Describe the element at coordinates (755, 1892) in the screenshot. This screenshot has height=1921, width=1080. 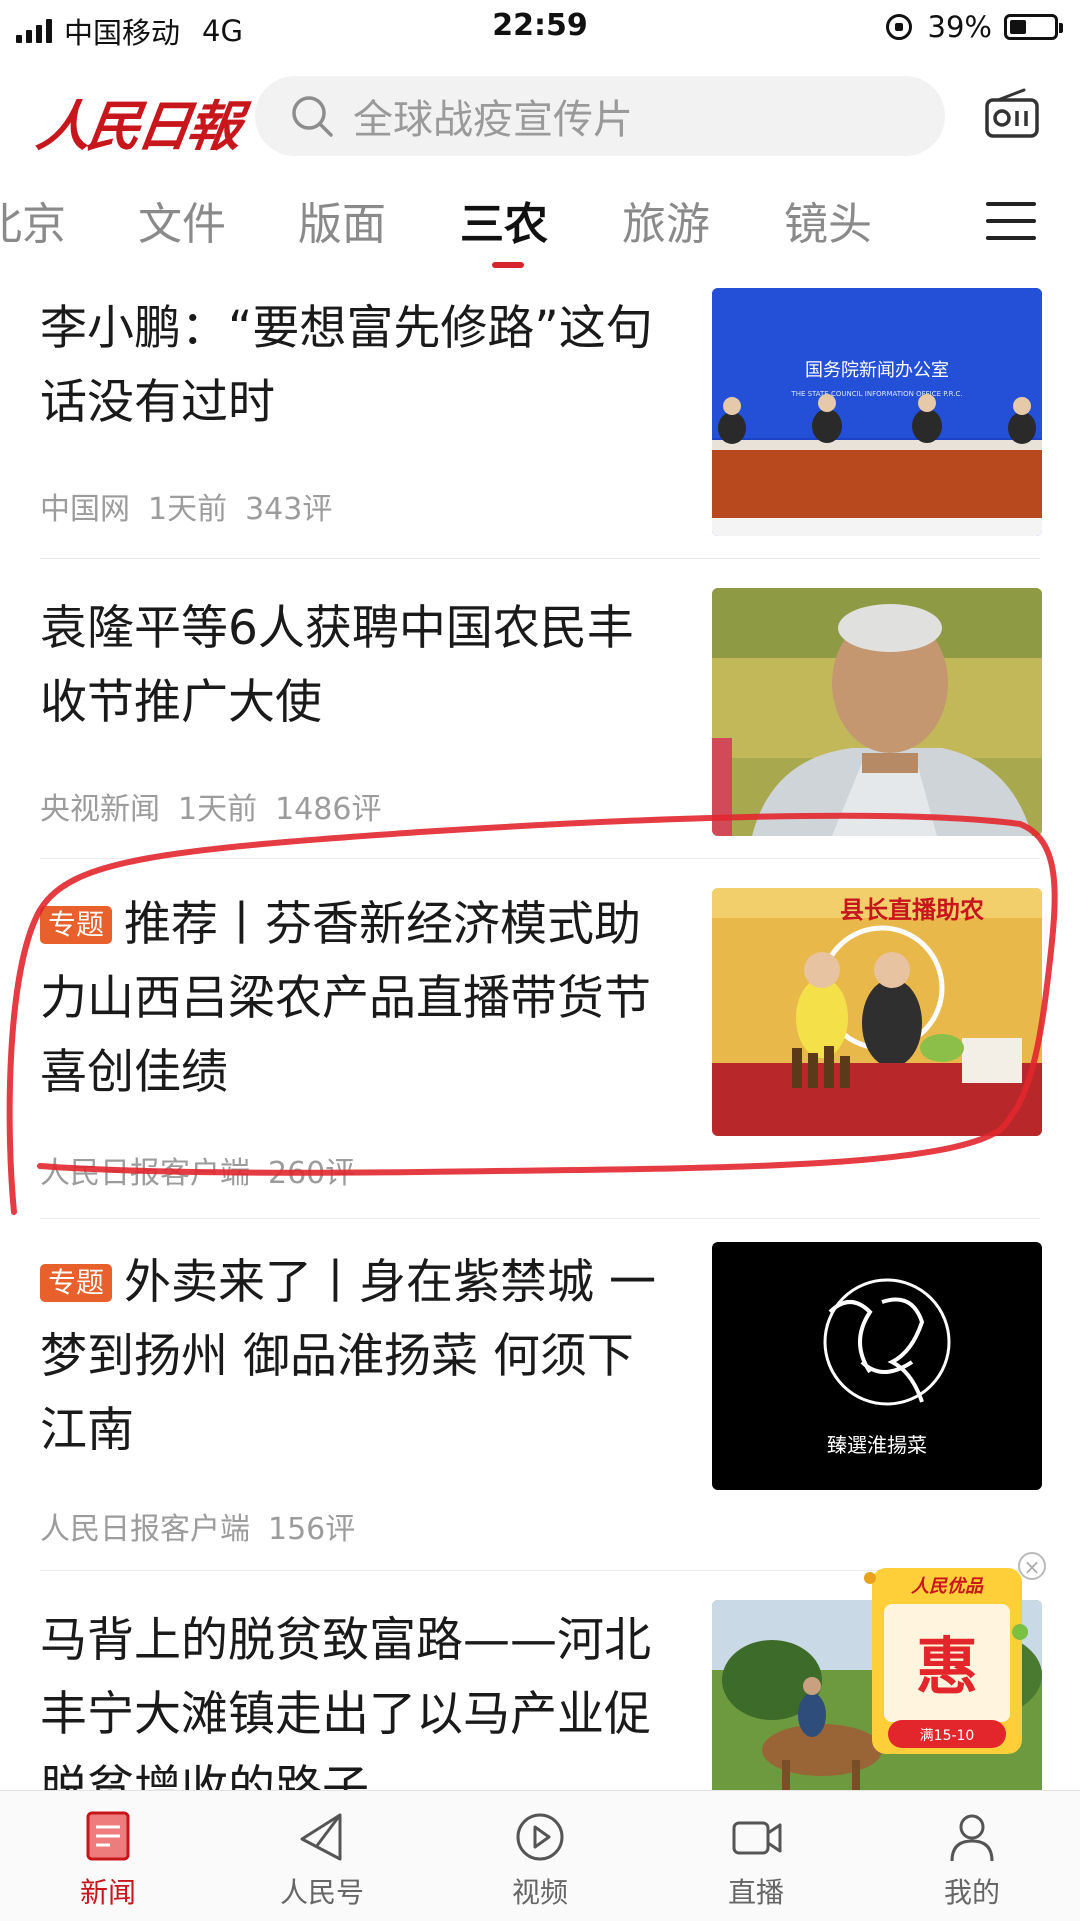
I see `nav-label: 直播` at that location.